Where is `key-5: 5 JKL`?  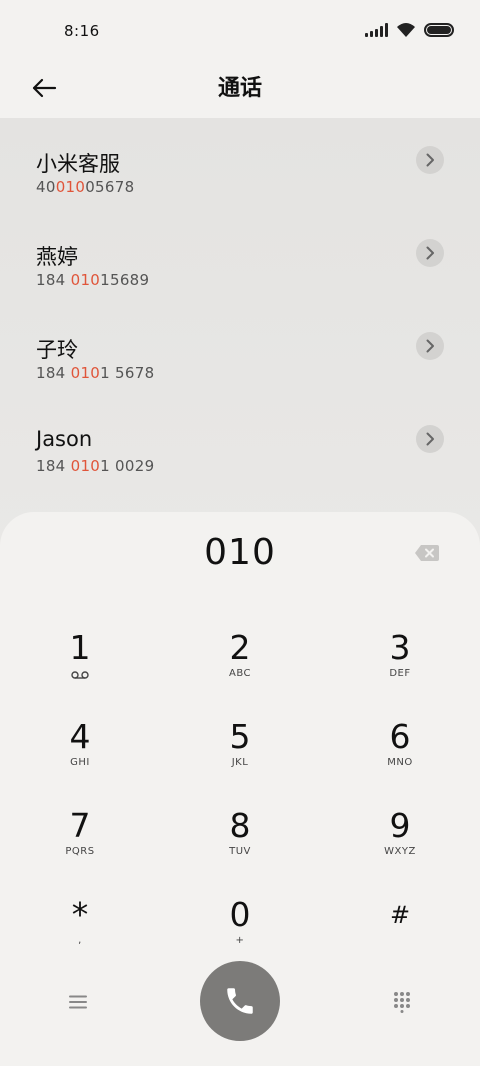 key-5: 5 JKL is located at coordinates (240, 751).